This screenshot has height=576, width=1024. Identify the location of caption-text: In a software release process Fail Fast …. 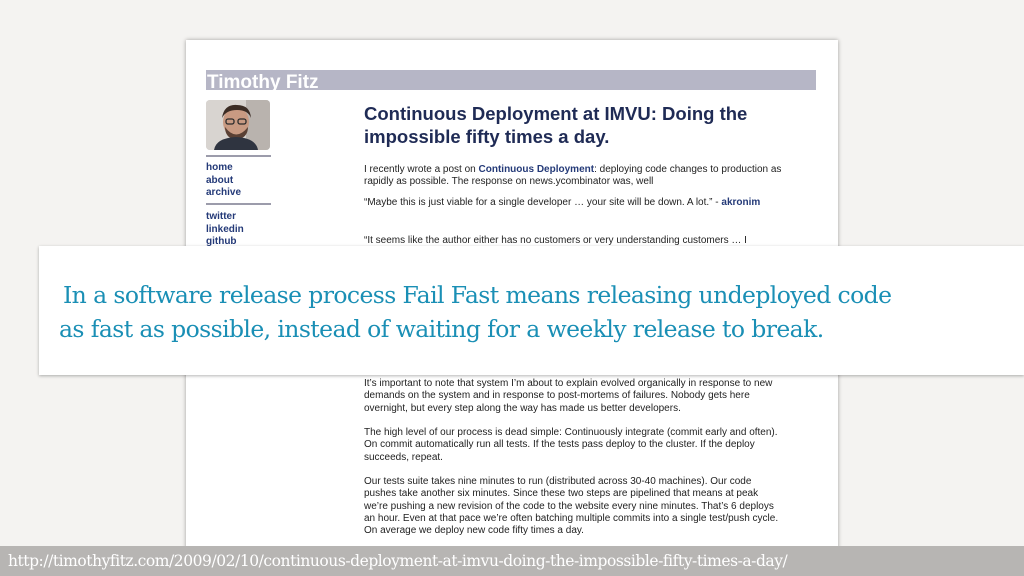
(529, 312).